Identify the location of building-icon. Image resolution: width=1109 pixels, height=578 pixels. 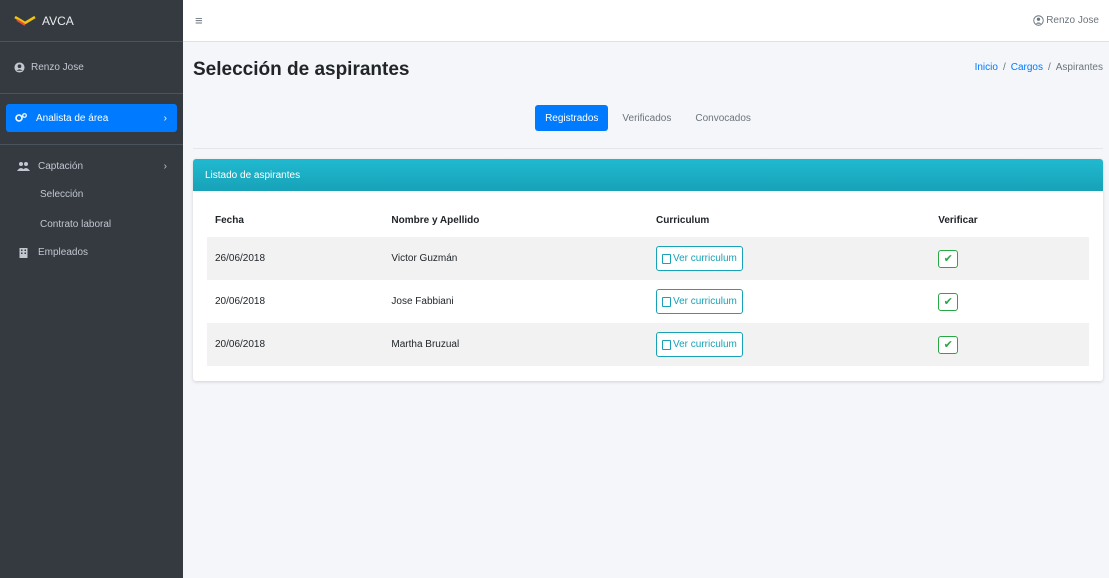
(23, 252).